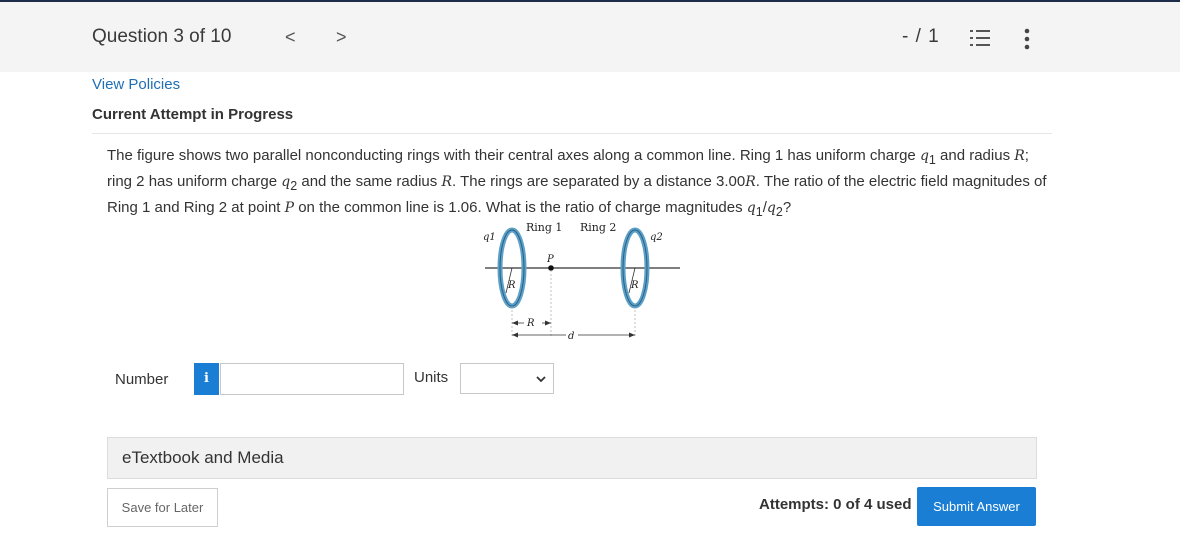 Image resolution: width=1180 pixels, height=533 pixels. What do you see at coordinates (341, 37) in the screenshot?
I see `chevron-right-icon: >` at bounding box center [341, 37].